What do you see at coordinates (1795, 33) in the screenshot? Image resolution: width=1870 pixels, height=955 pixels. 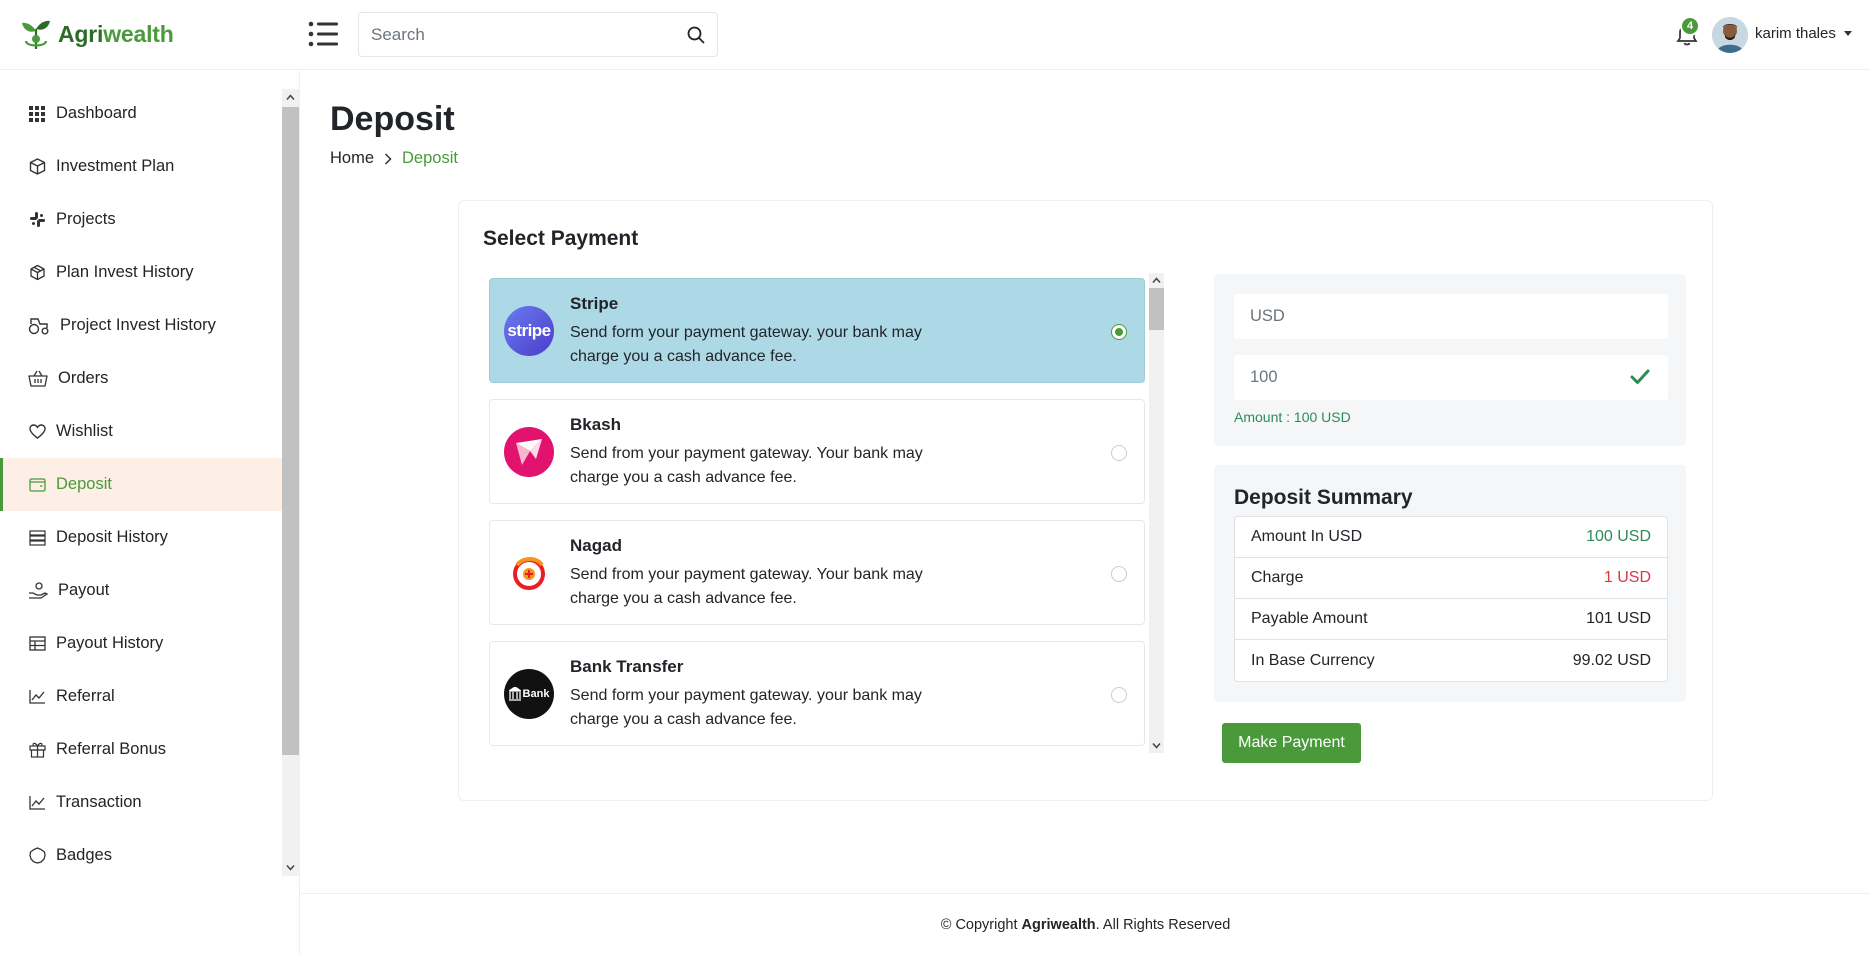 I see `user-name-label: karim thales` at bounding box center [1795, 33].